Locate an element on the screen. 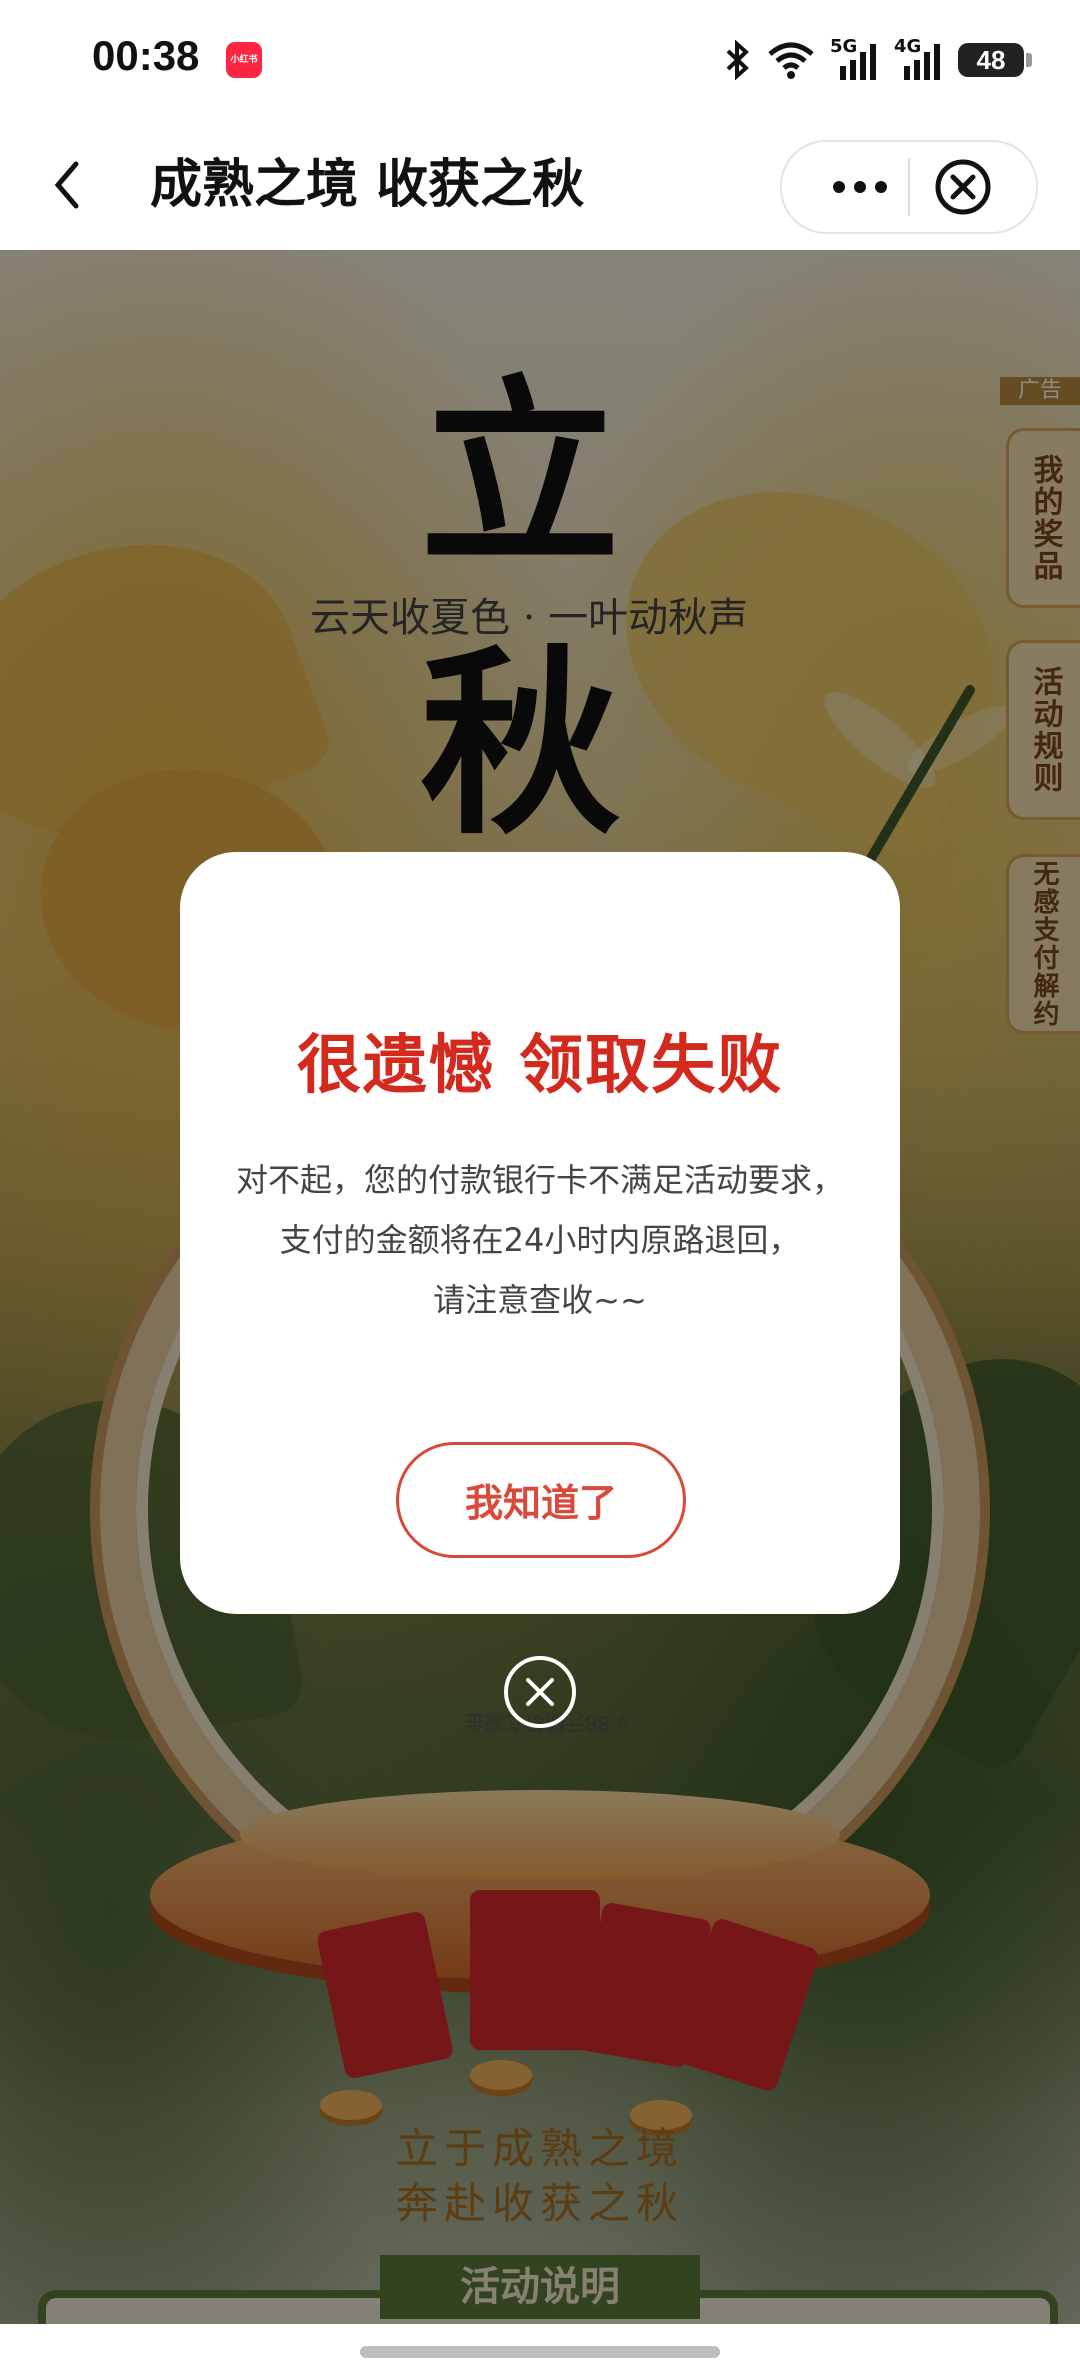 The image size is (1080, 2374). battery-icon: 48 is located at coordinates (995, 60).